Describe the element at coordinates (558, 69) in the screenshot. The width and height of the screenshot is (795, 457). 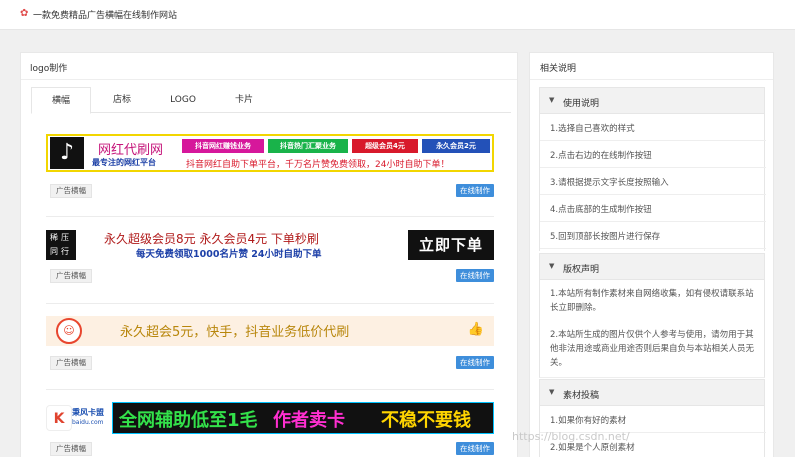
I see `panel-title: 相关说明` at that location.